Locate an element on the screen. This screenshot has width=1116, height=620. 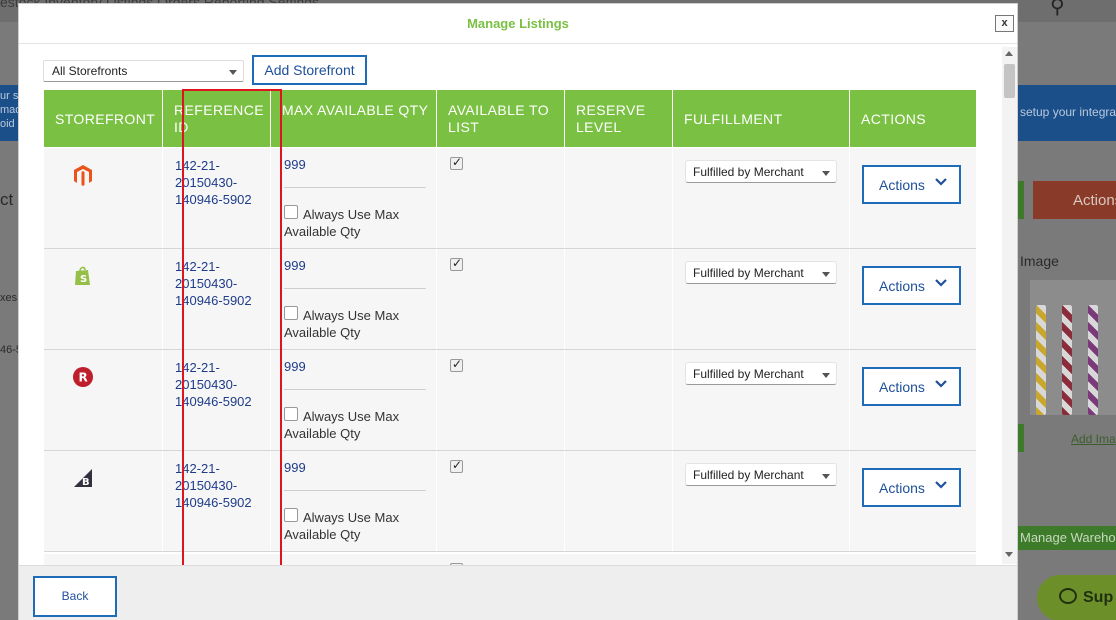
svg-text: R is located at coordinates (83, 378).